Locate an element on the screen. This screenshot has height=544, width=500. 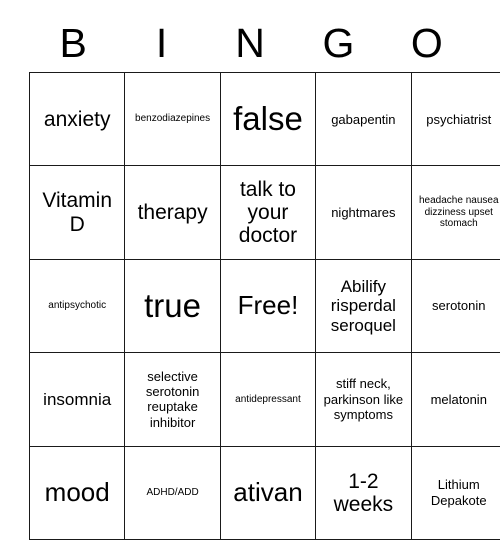
bingo-cell-label: Vitamin D is located at coordinates (77, 212).